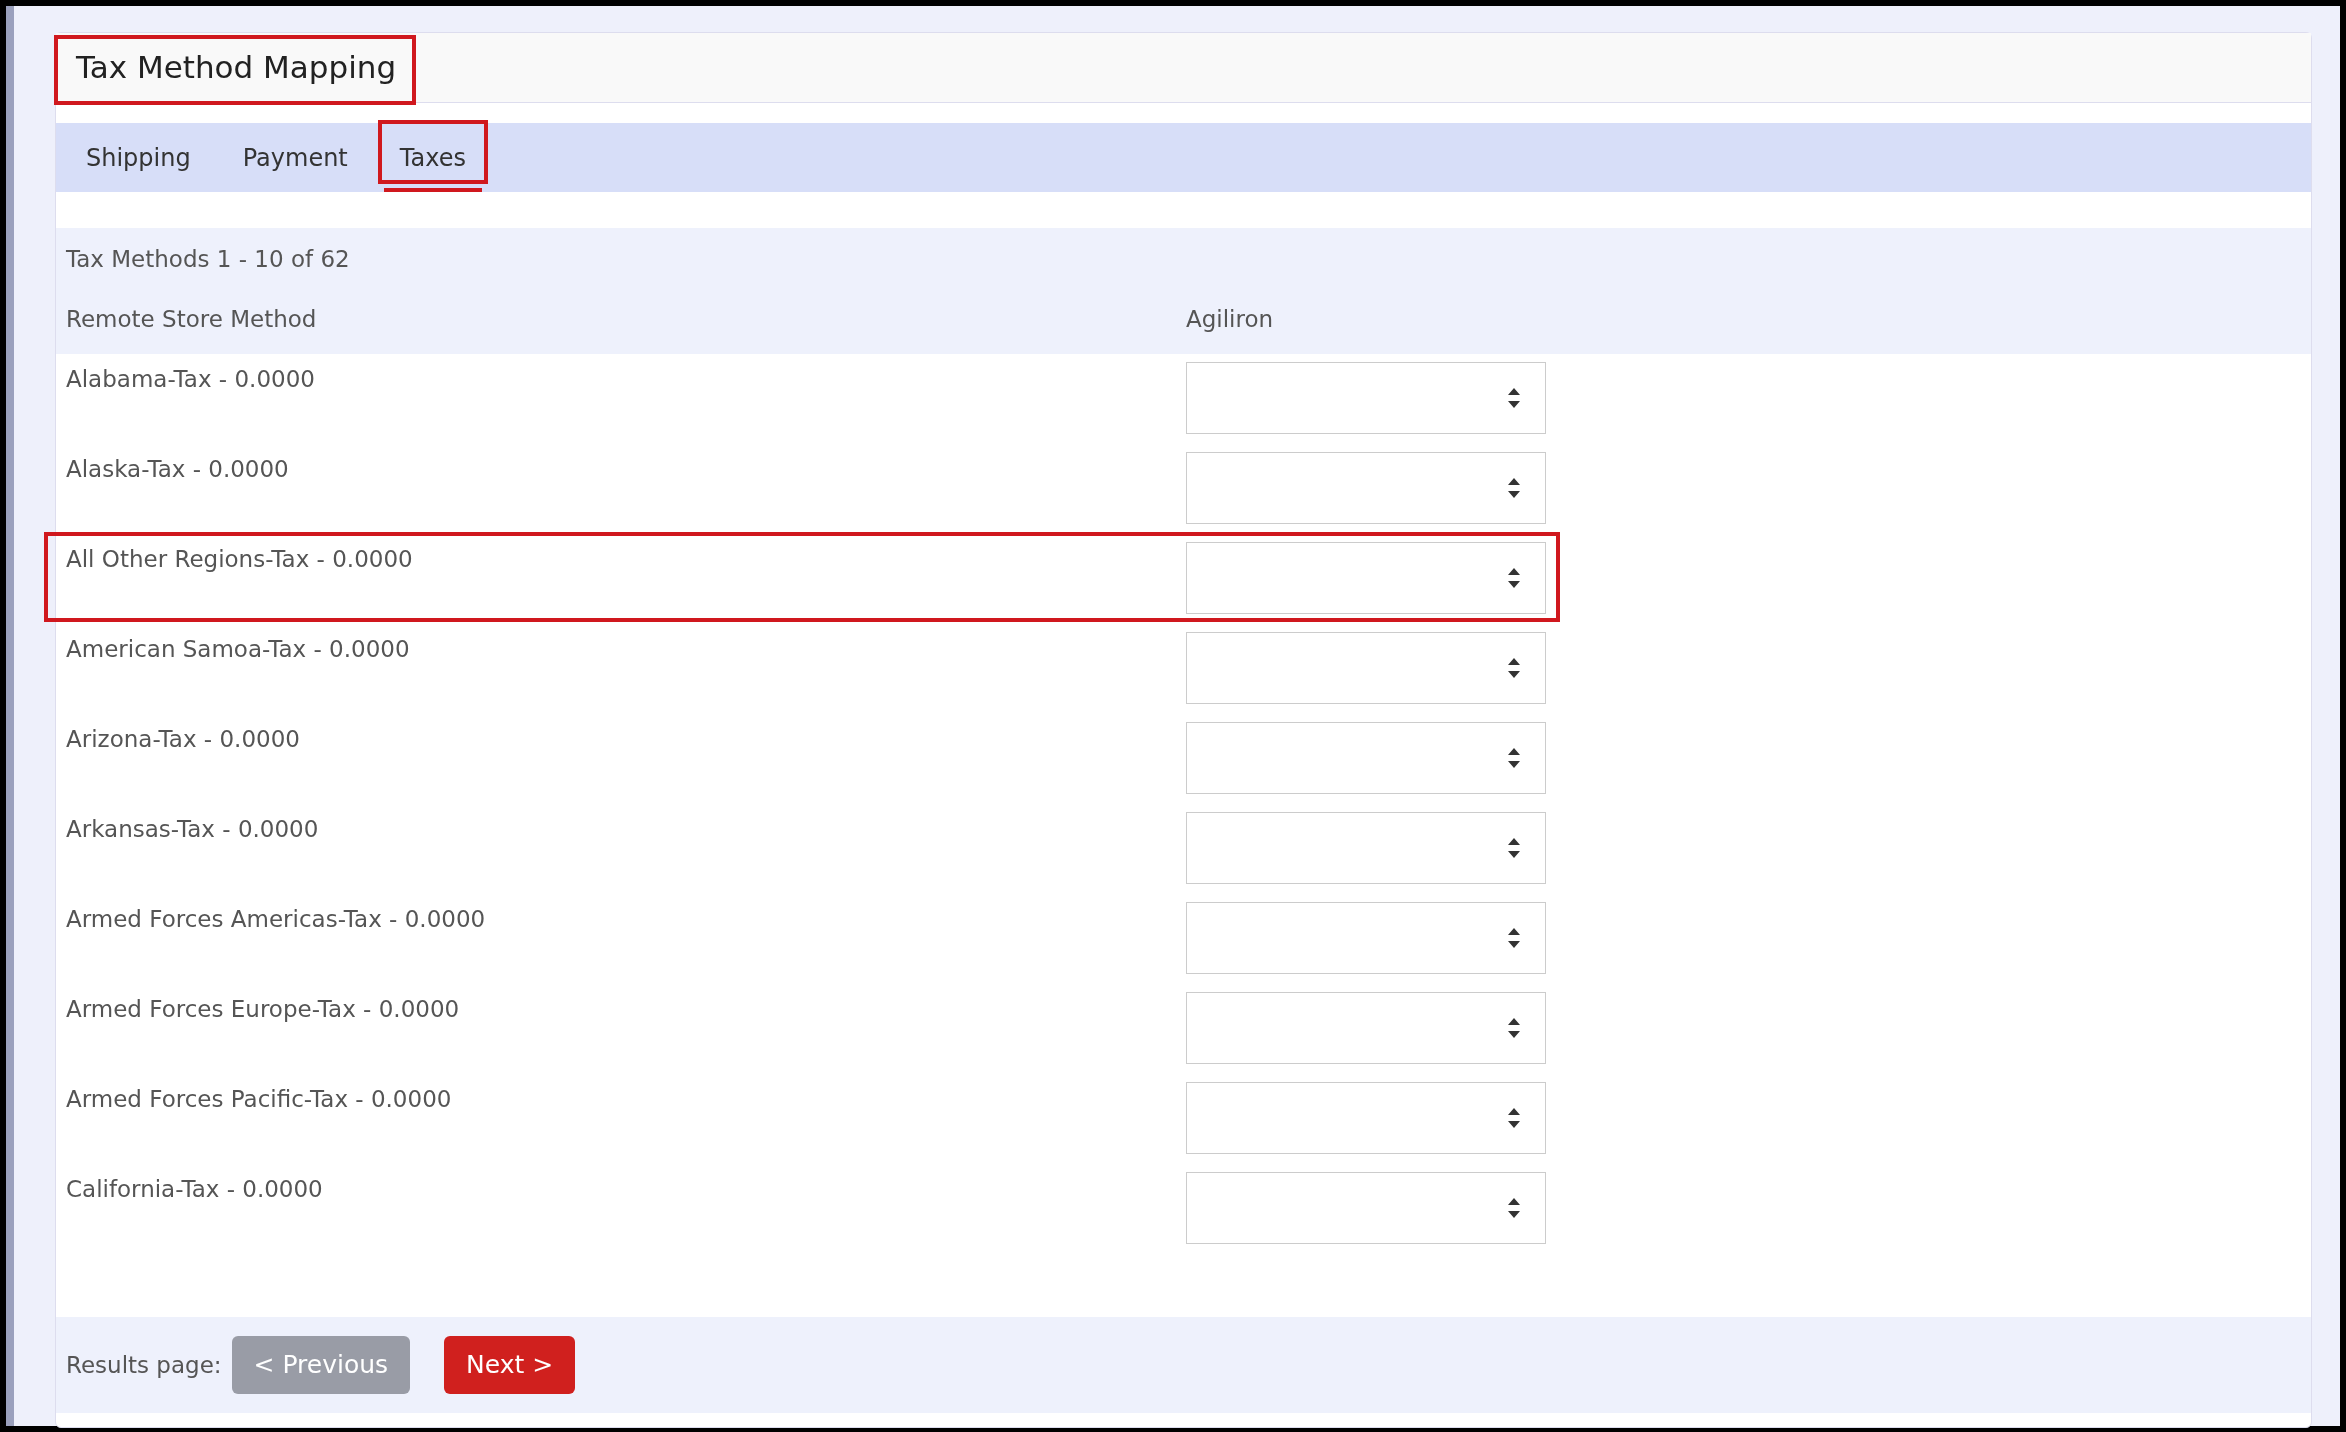 The image size is (2346, 1432). I want to click on method-label: American Samoa-Tax - 0.0000, so click(238, 649).